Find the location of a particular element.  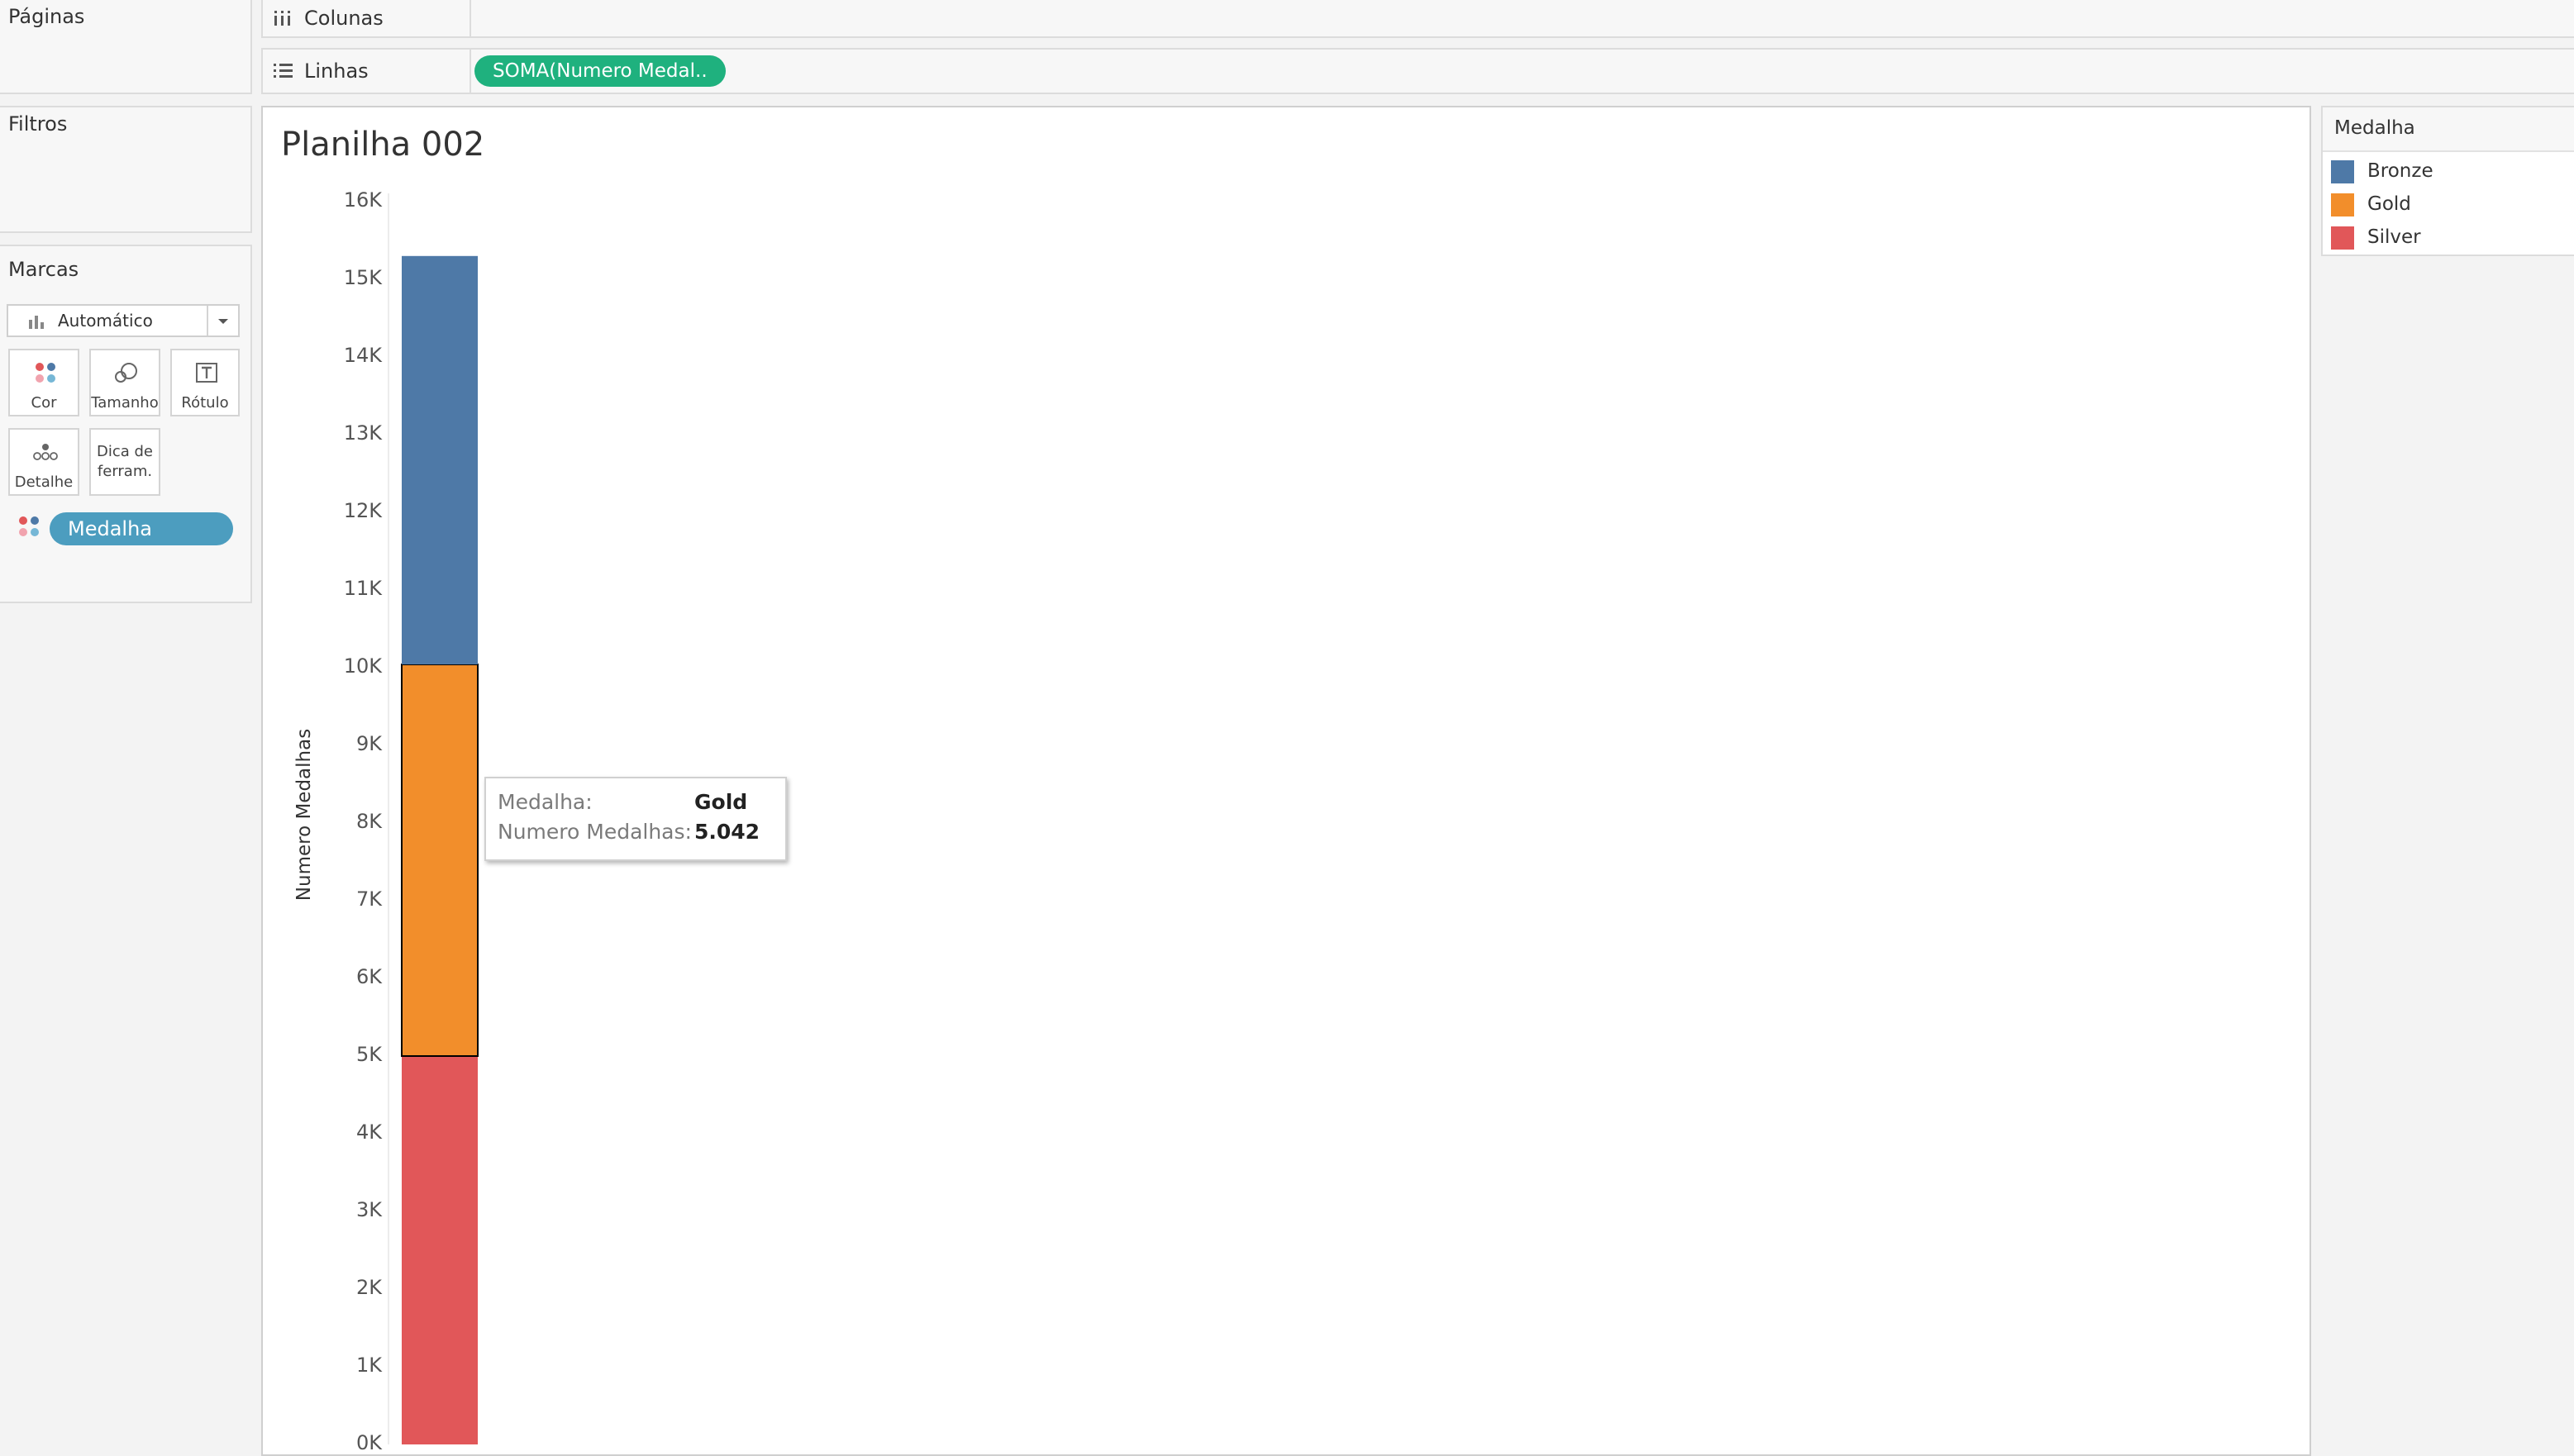

size-button-label: Tamanho is located at coordinates (125, 403).